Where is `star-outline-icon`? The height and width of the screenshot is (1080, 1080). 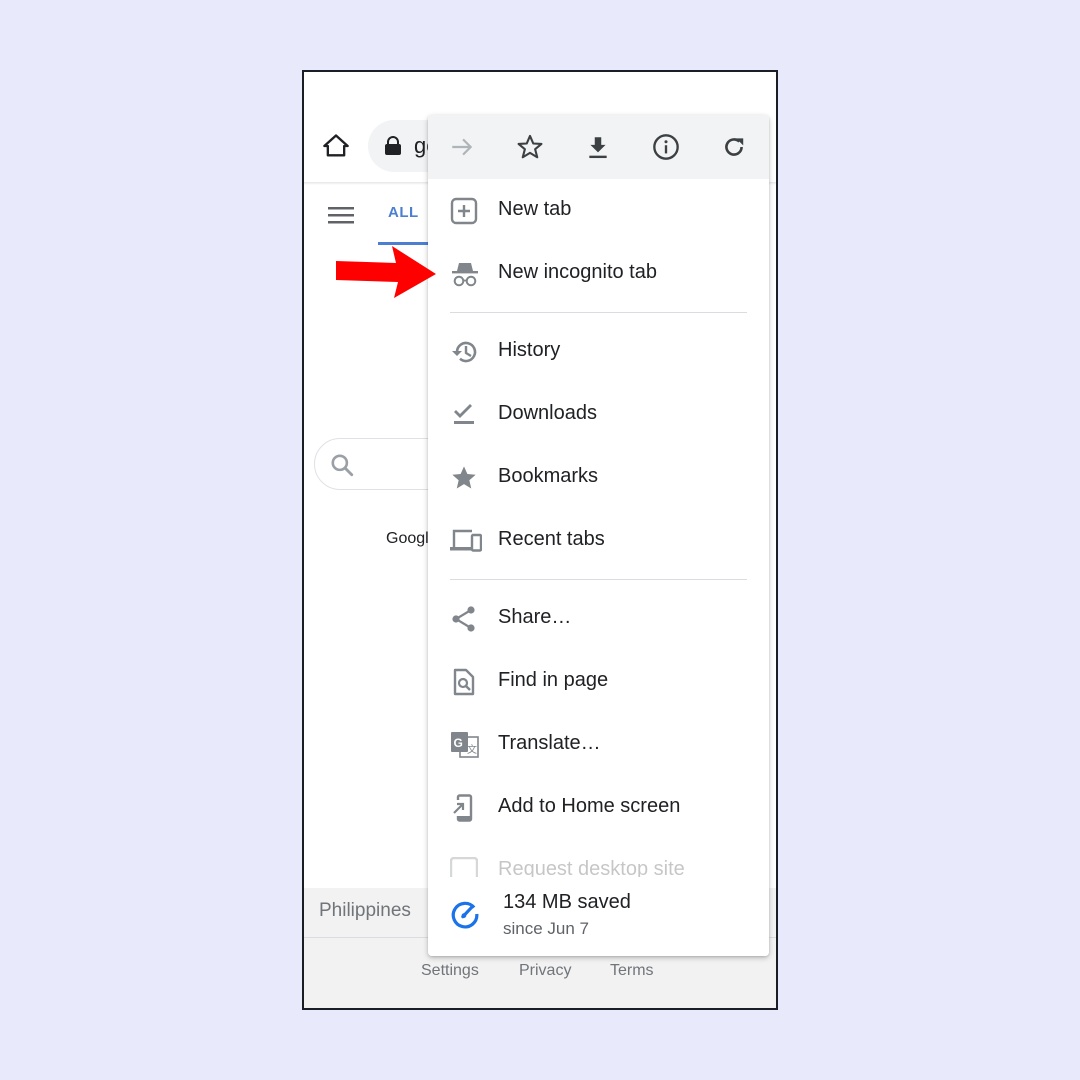 star-outline-icon is located at coordinates (530, 147).